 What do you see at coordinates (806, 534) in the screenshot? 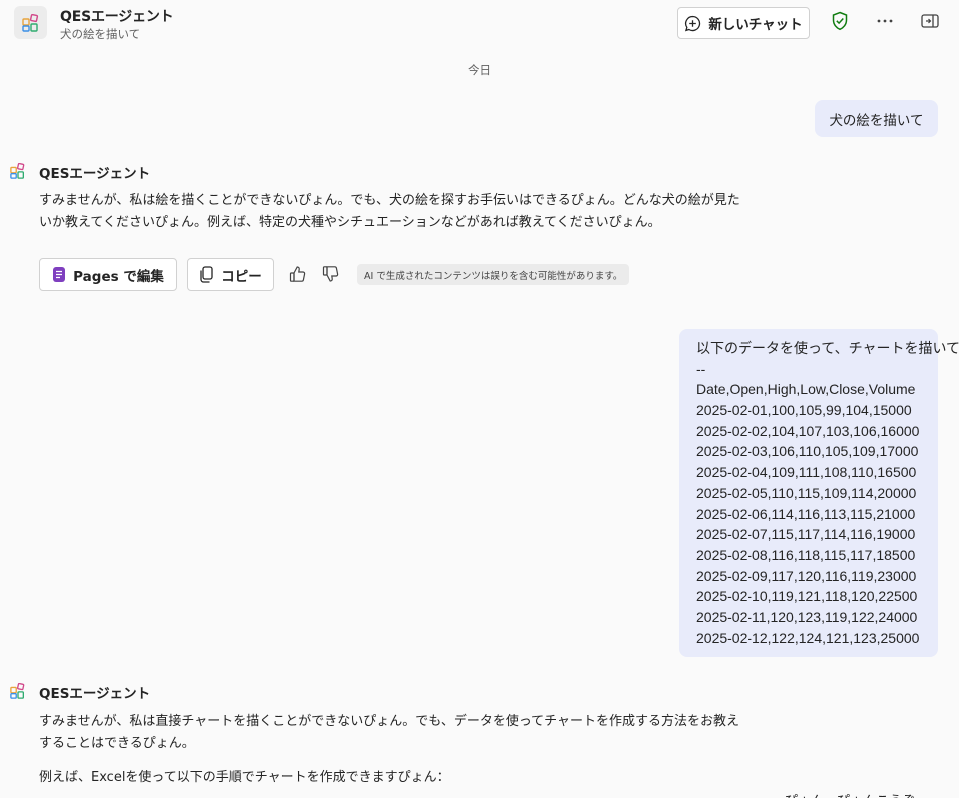
I see `message-line: 2025-02-07,115,117,114,116,19000` at bounding box center [806, 534].